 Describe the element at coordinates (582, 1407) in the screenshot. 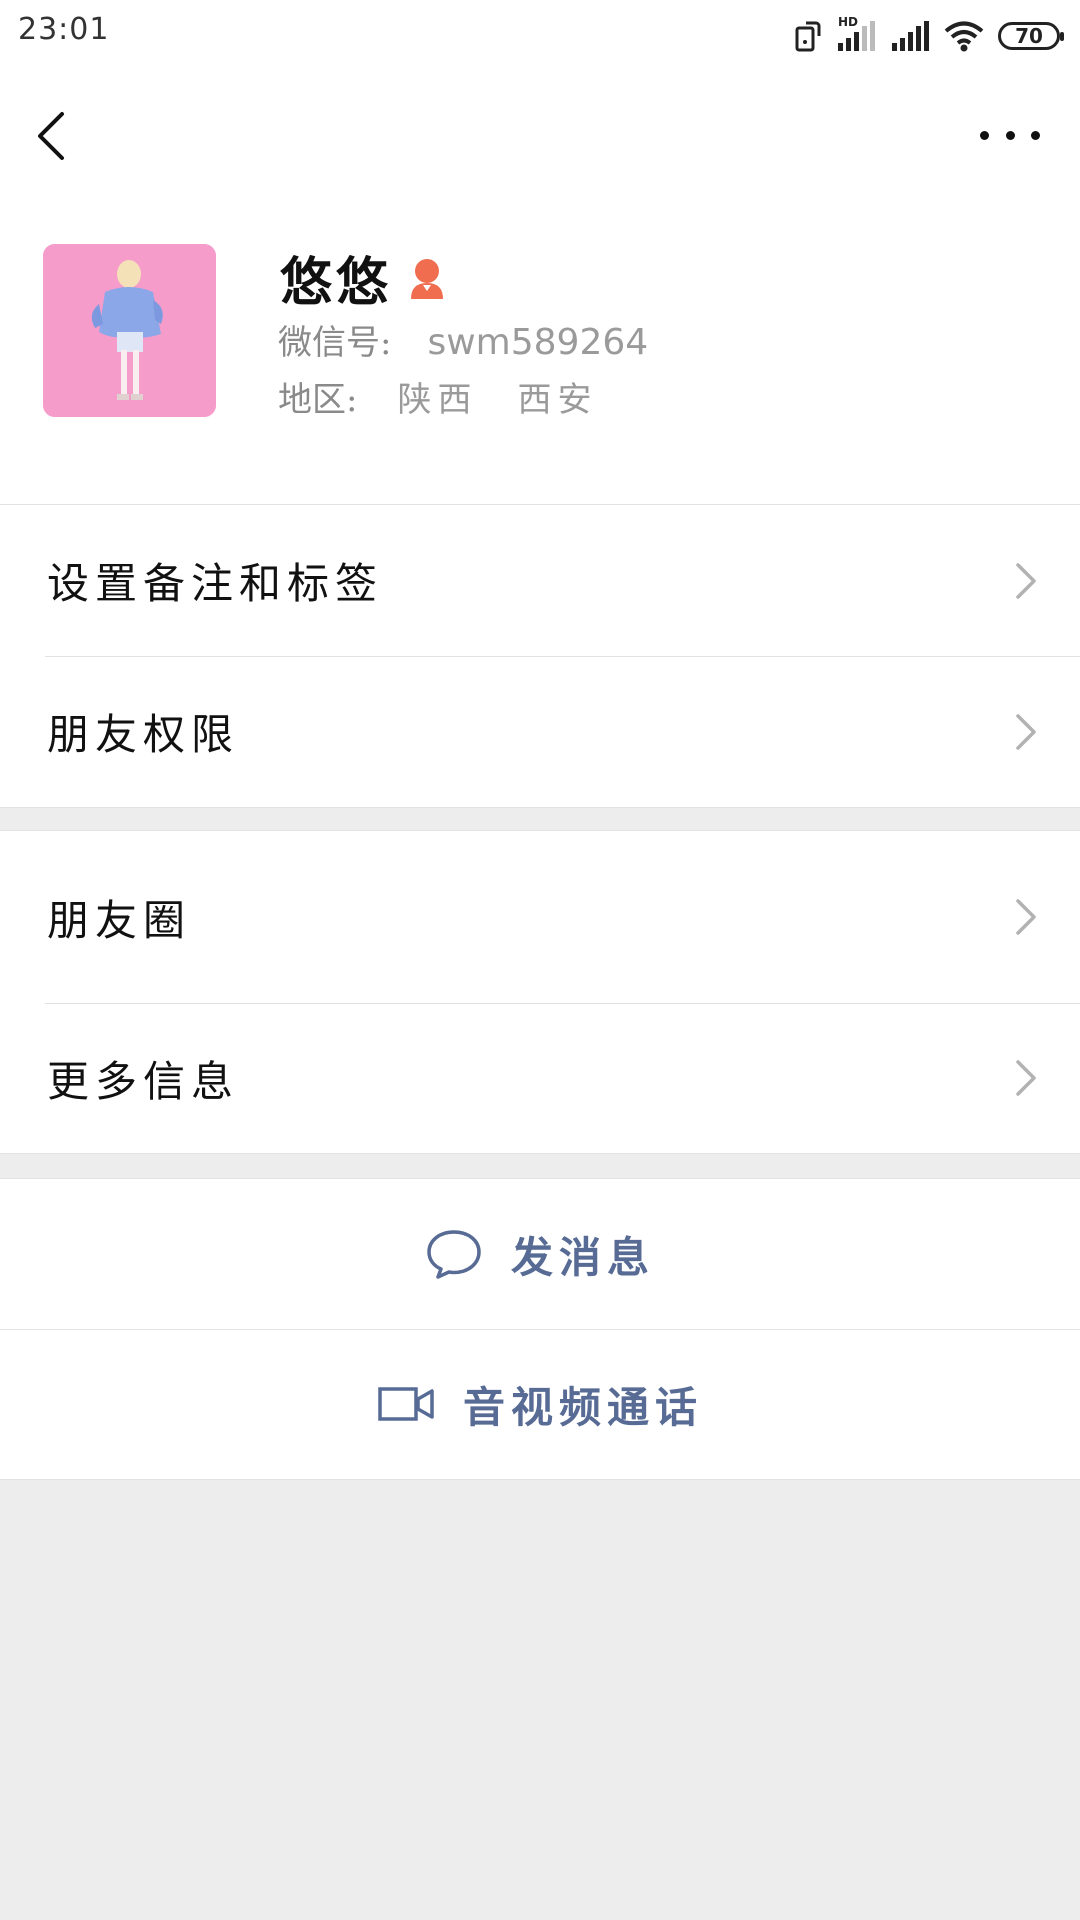

I see `video-call-label: 音视频通话` at that location.